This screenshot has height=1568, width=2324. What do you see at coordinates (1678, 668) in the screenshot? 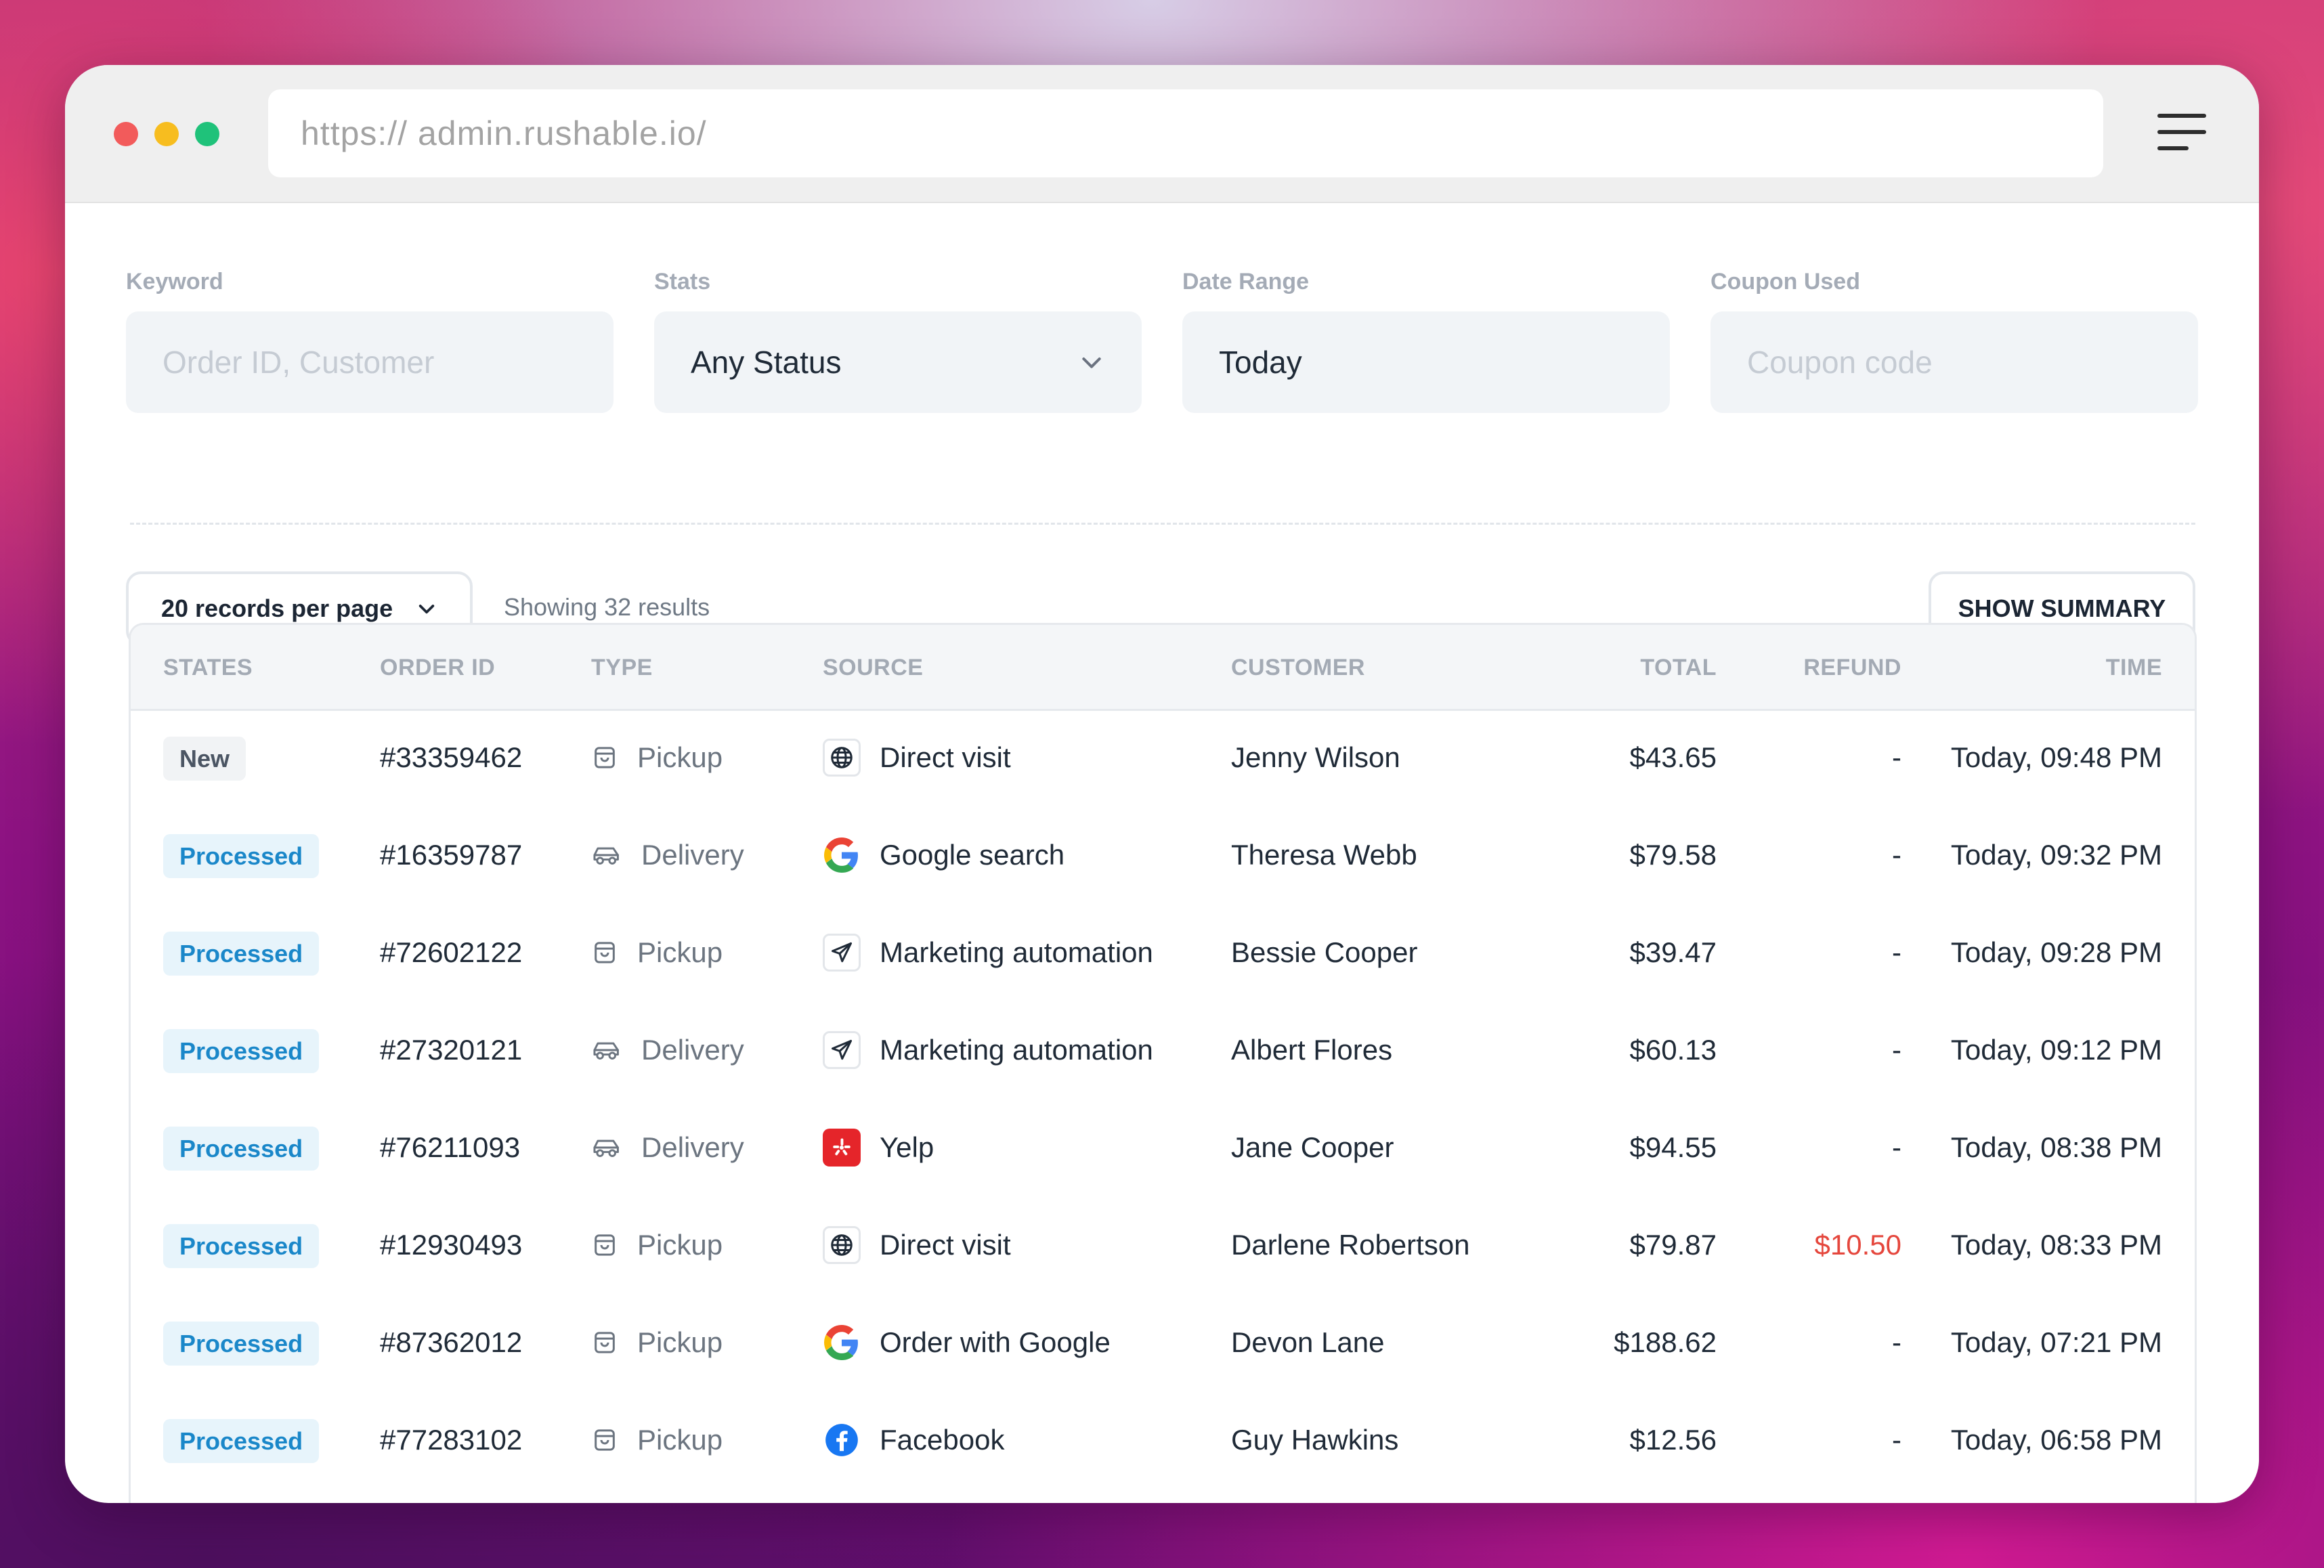
I see `column-header-total: TOTAL` at bounding box center [1678, 668].